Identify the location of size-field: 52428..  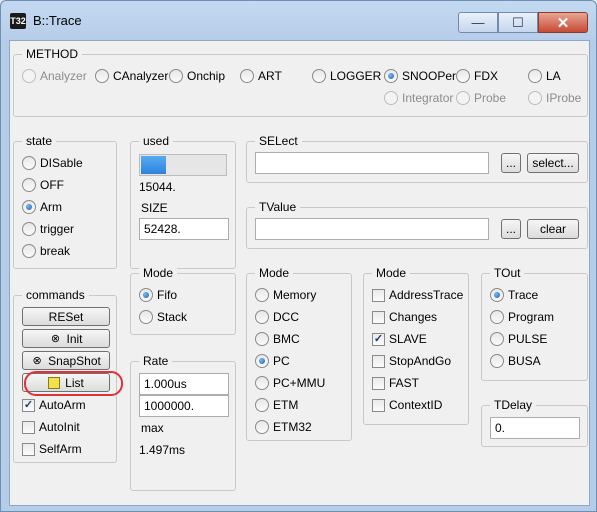
(184, 229).